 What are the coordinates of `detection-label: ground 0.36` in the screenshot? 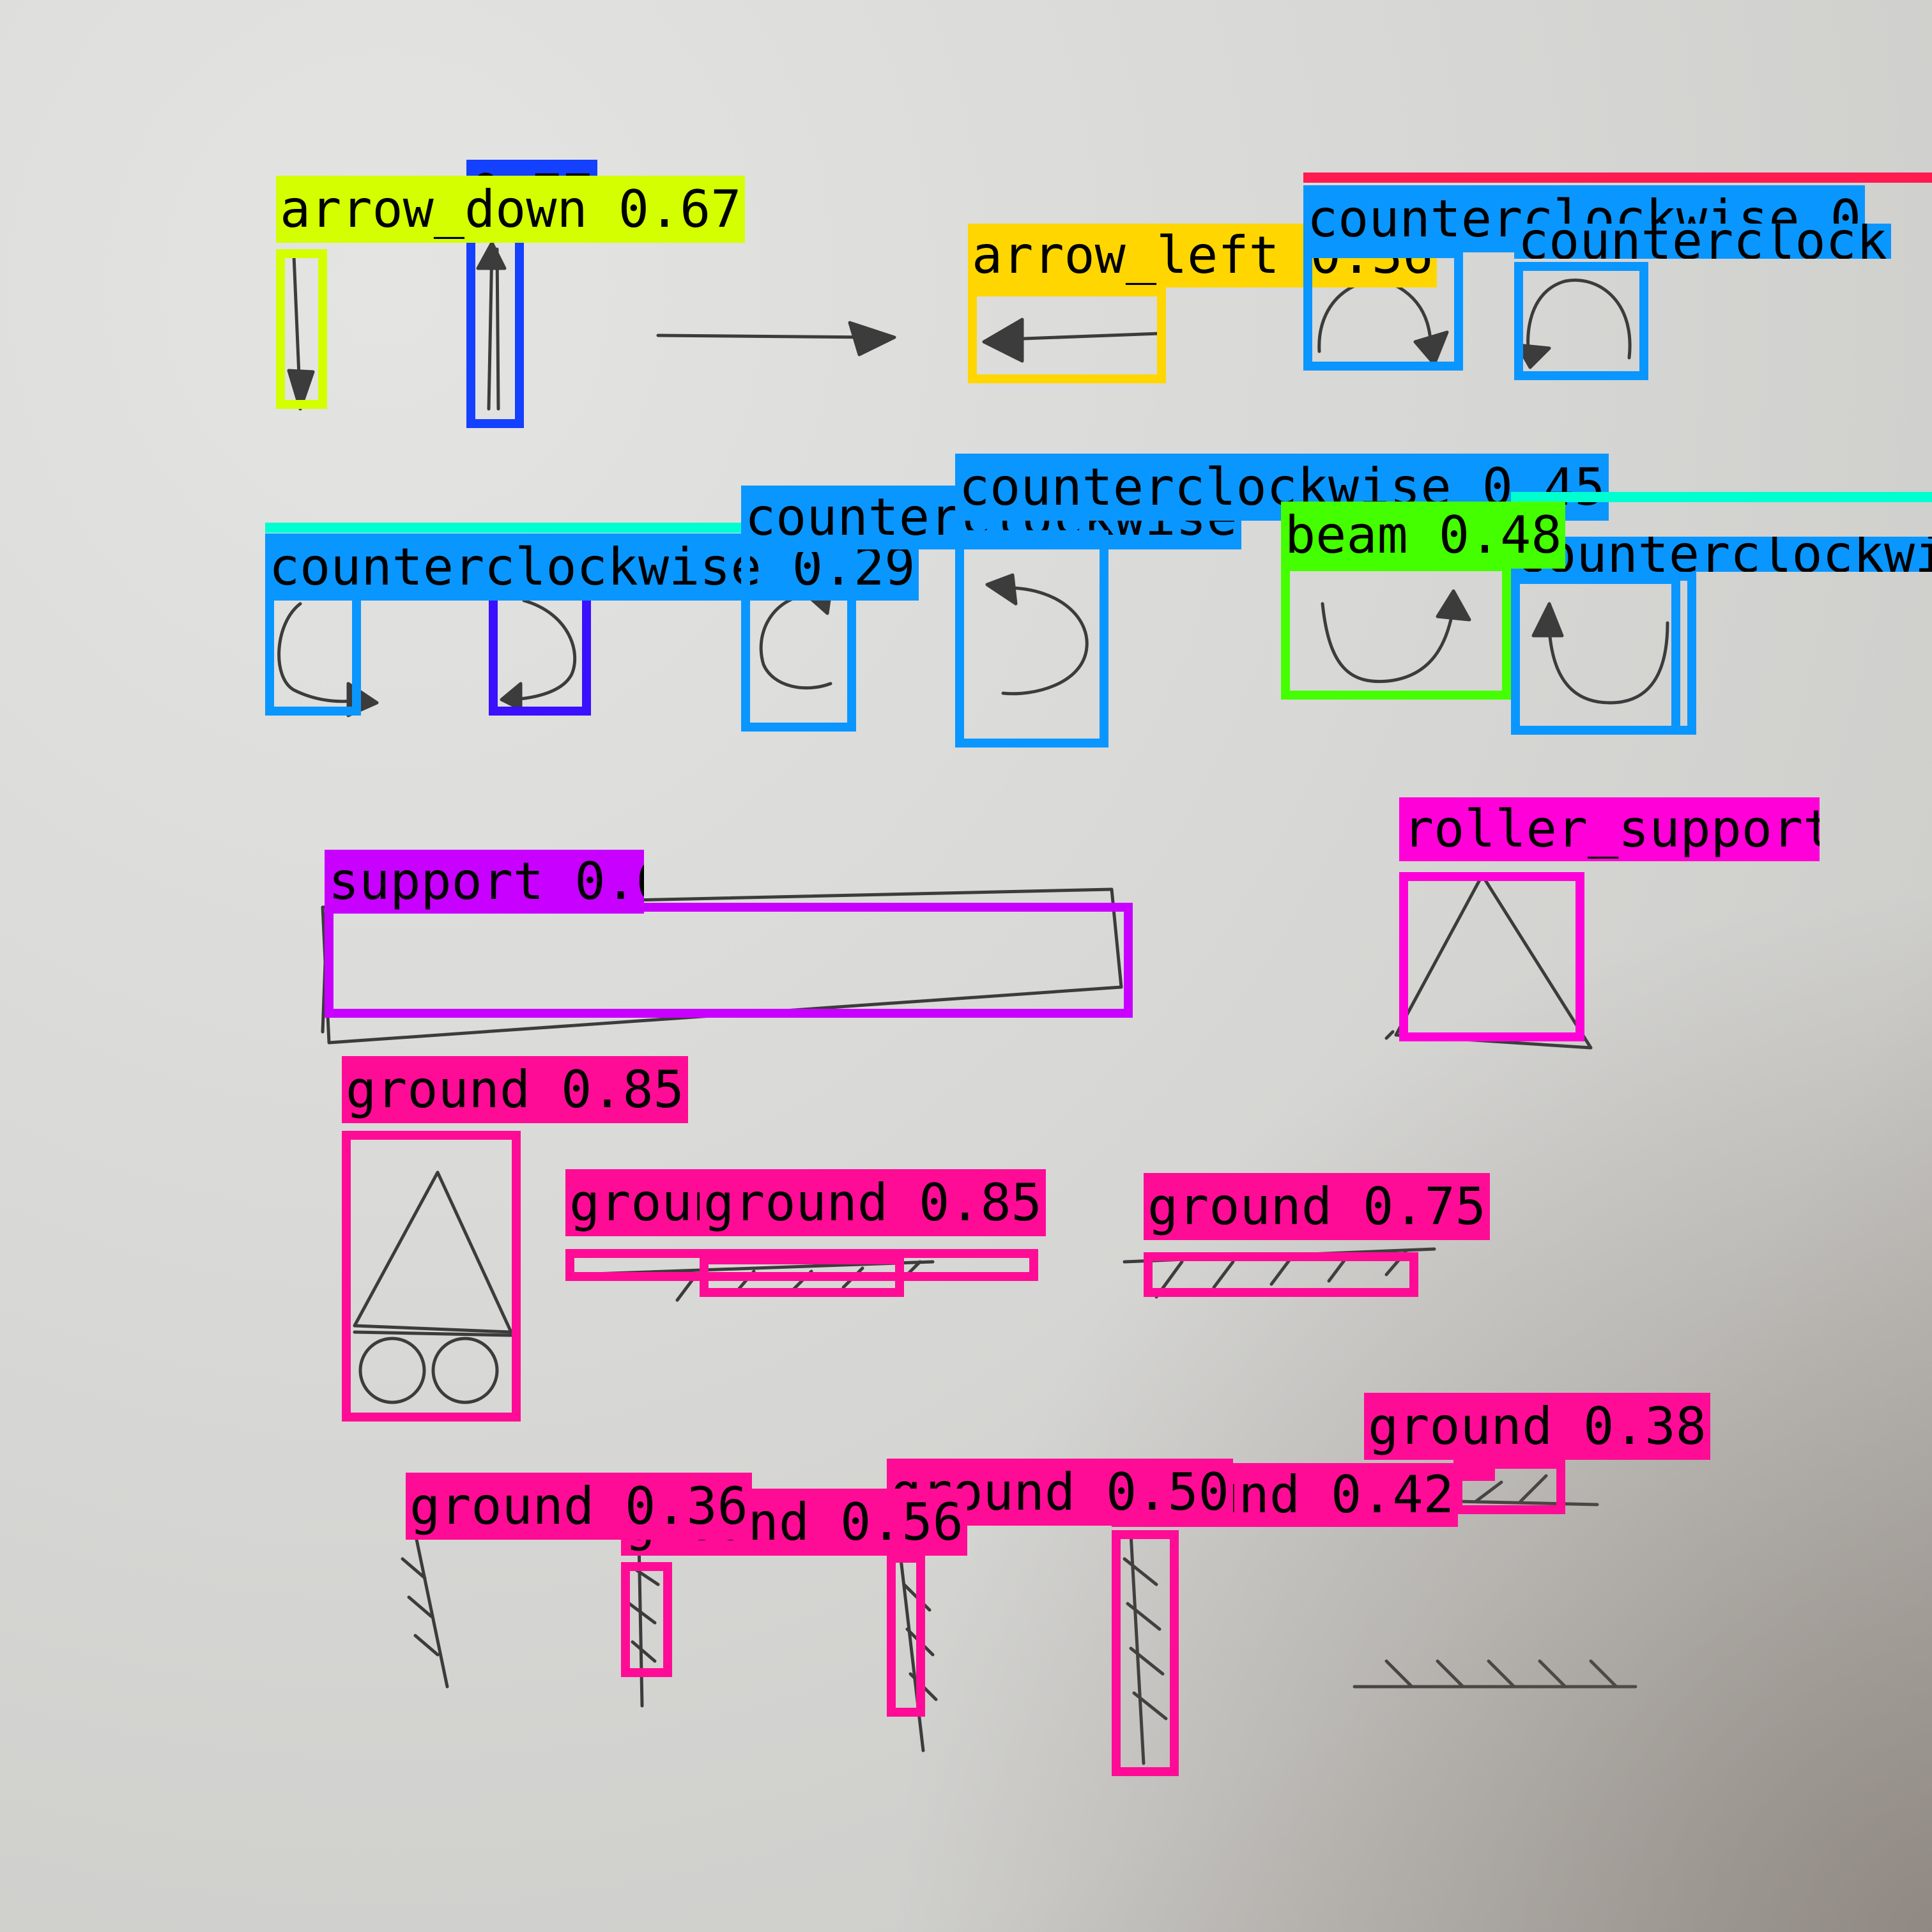 It's located at (579, 1506).